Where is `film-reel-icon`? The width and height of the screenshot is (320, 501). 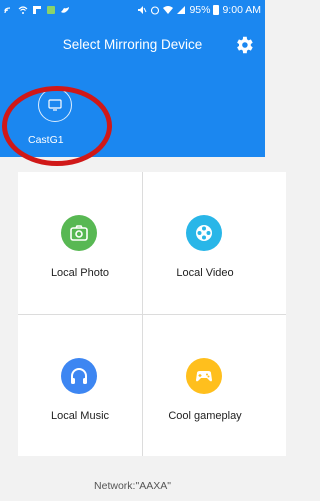
film-reel-icon is located at coordinates (204, 233).